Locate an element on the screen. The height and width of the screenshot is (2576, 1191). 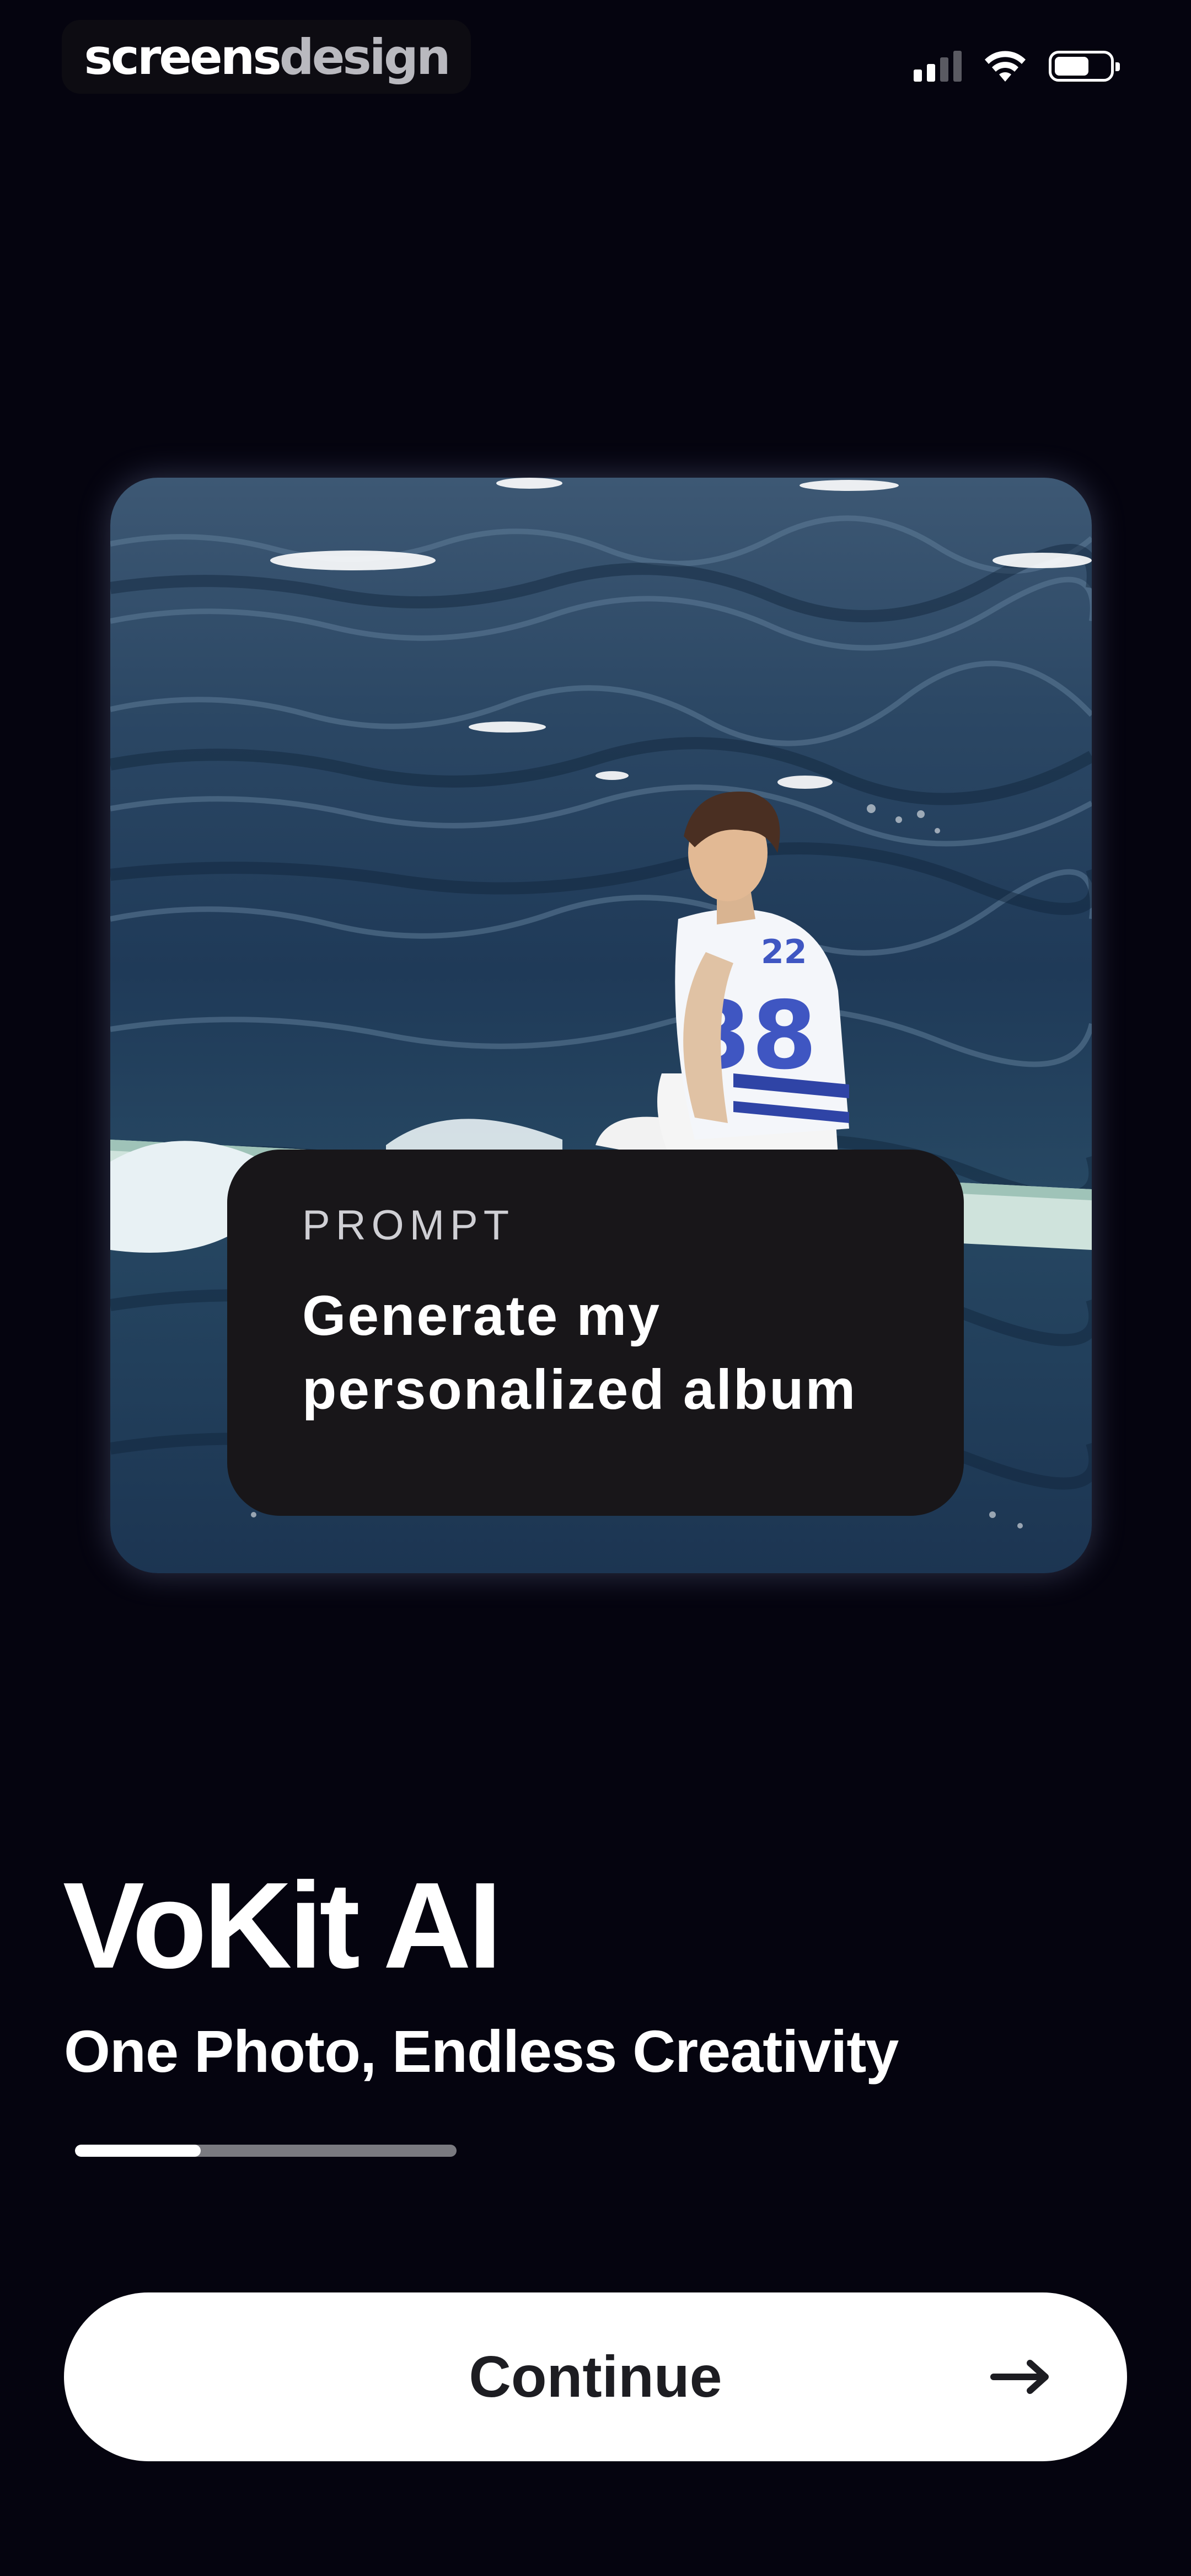
continue-button-label: Continue is located at coordinates (595, 2376).